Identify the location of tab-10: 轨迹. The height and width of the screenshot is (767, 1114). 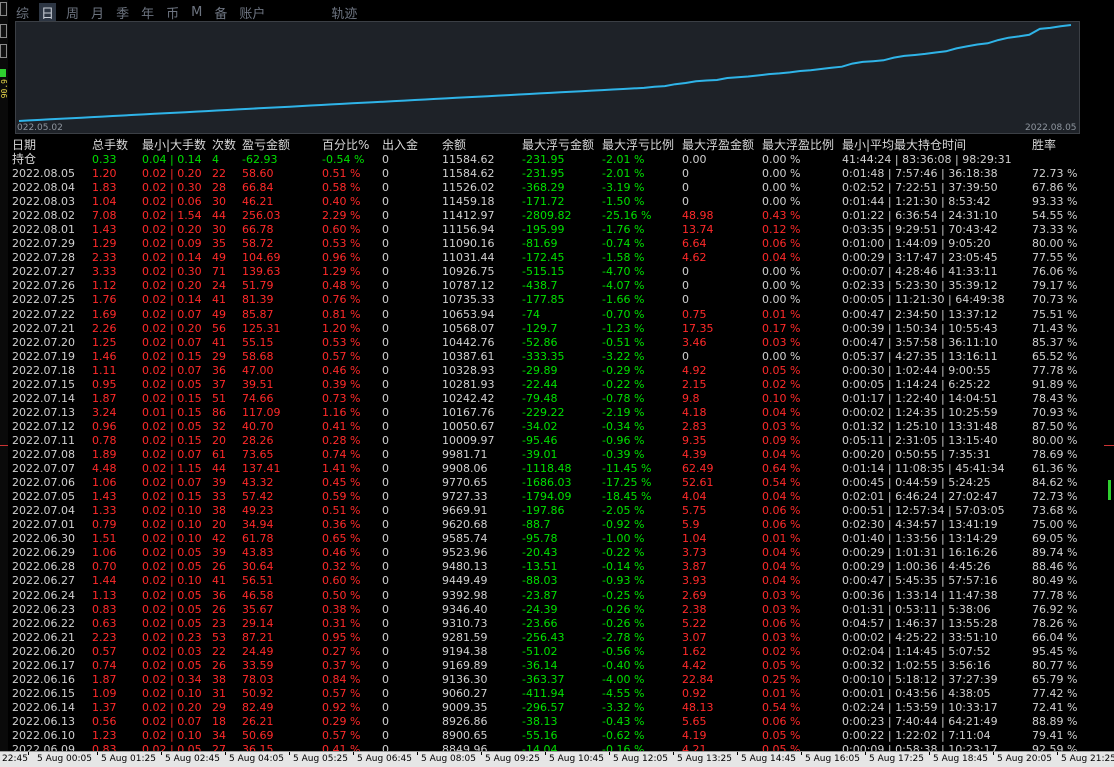
(344, 12).